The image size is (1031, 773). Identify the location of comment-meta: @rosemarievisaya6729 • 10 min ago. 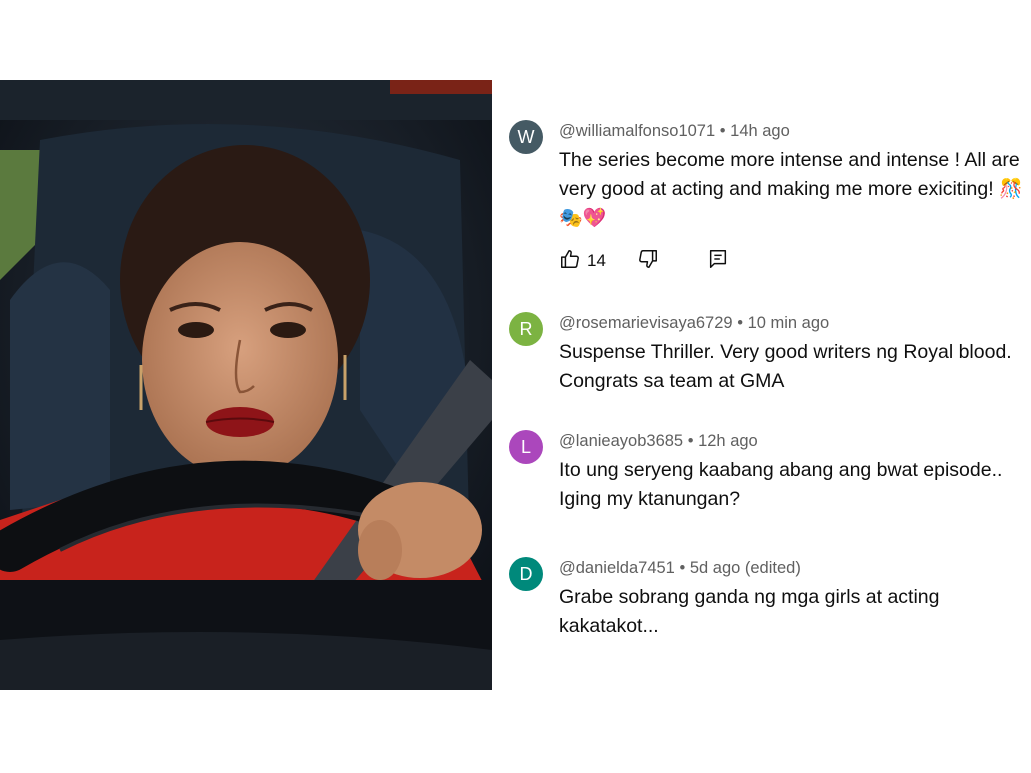
(694, 323).